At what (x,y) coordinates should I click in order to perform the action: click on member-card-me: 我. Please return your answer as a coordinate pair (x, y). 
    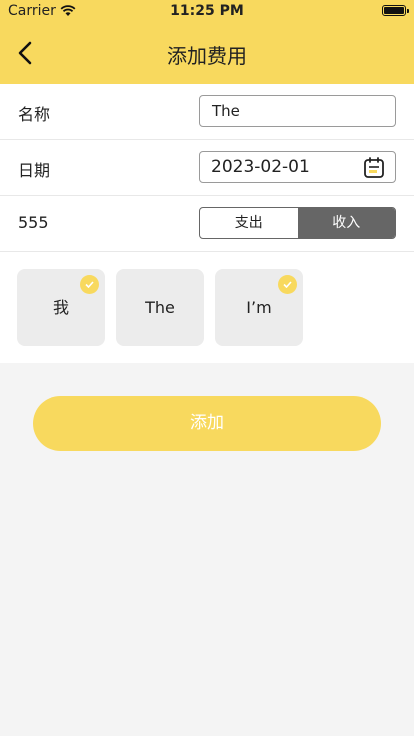
    Looking at the image, I should click on (61, 307).